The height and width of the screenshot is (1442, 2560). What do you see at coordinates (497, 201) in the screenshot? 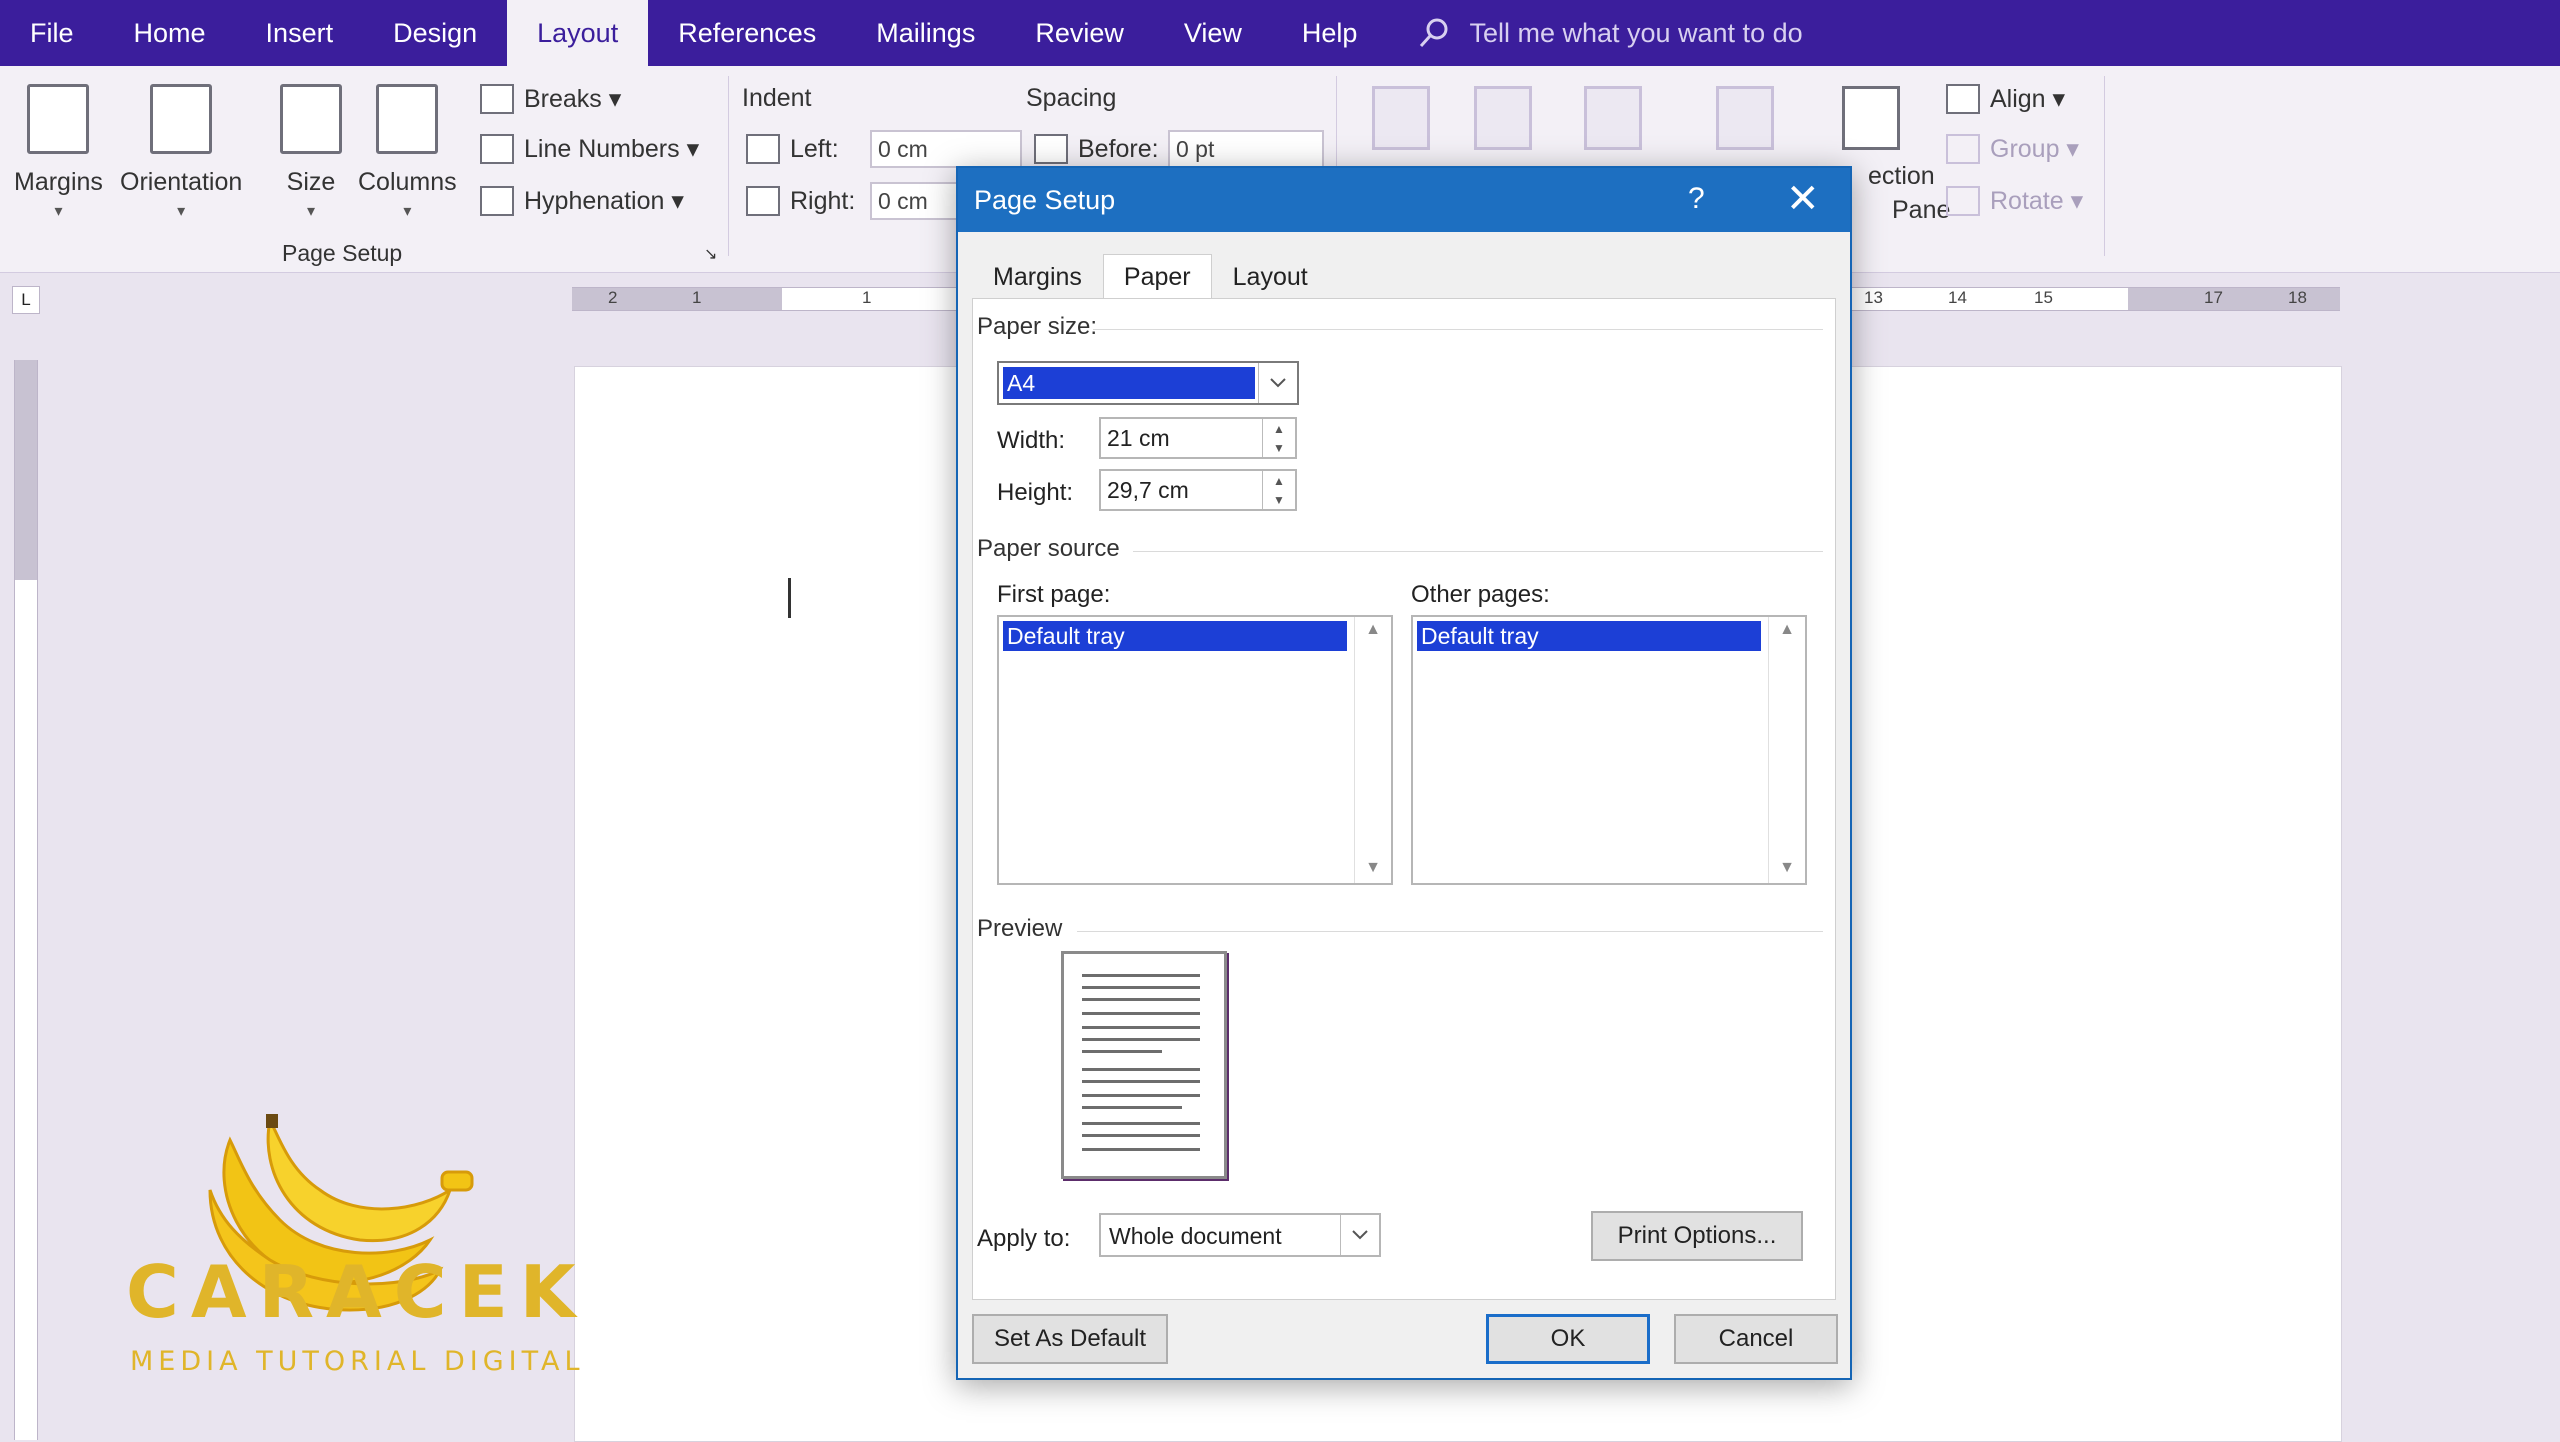
I see `hyphenation-icon` at bounding box center [497, 201].